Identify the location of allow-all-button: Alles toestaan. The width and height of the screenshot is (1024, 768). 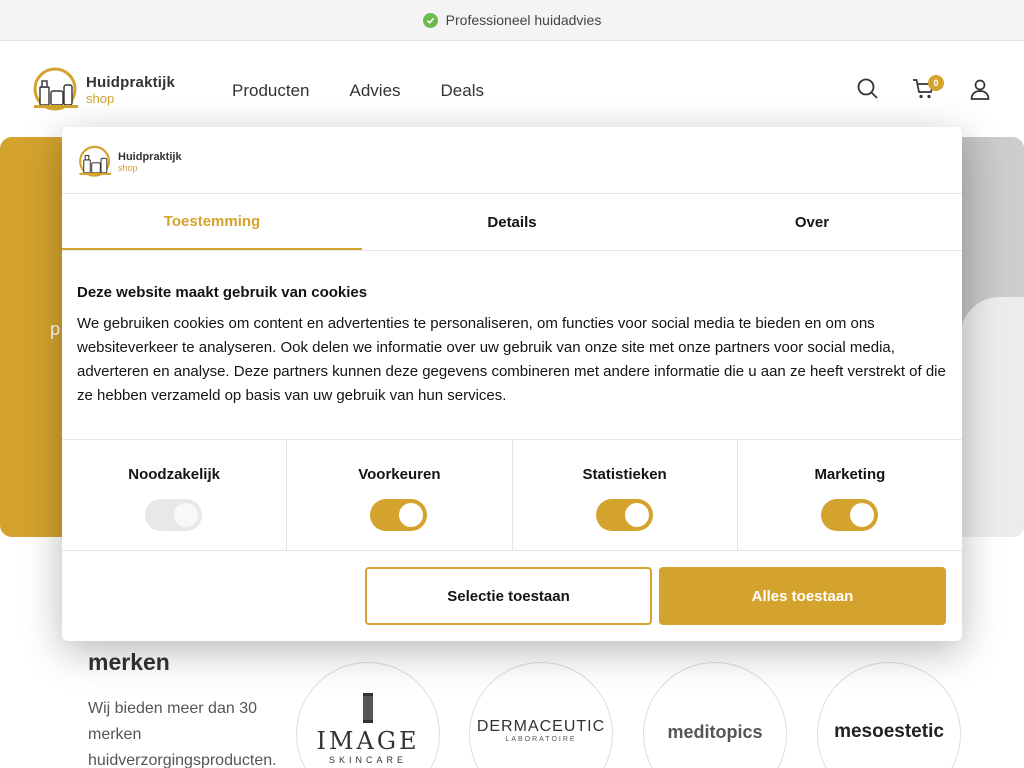
(802, 596).